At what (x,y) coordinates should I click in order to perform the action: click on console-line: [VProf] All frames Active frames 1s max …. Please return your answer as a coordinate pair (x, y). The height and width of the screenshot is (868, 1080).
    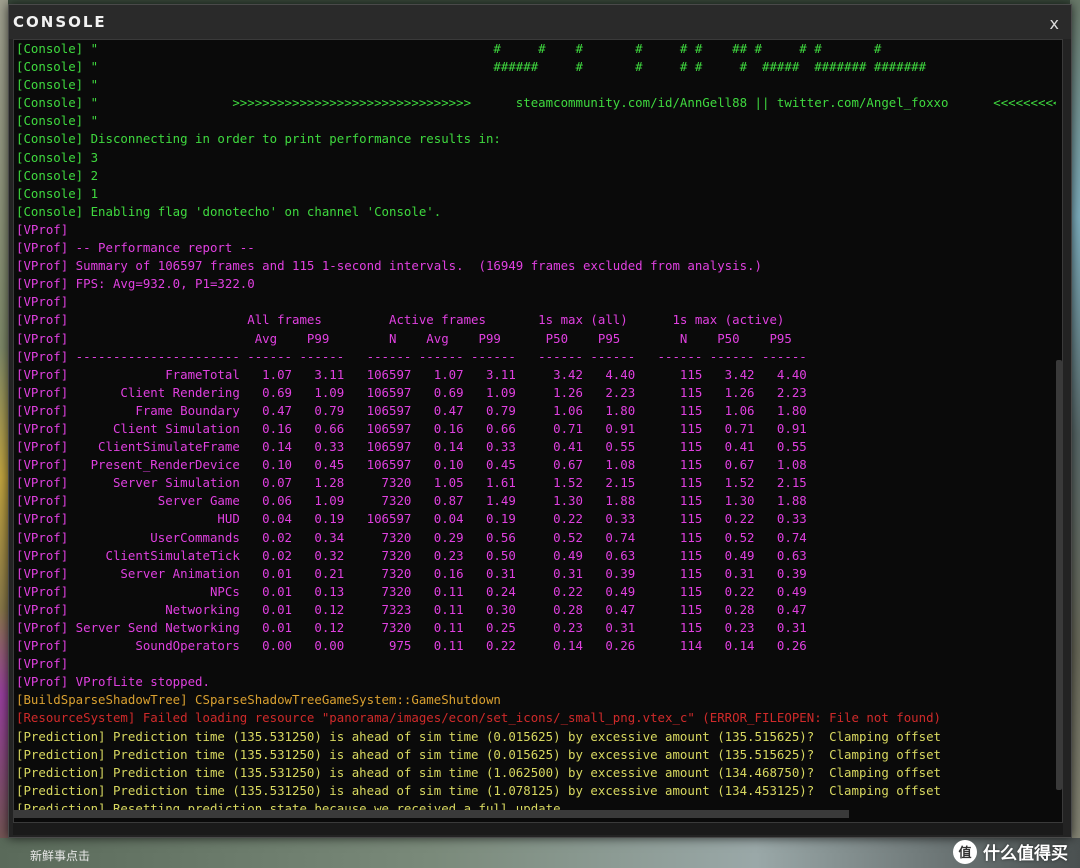
    Looking at the image, I should click on (400, 320).